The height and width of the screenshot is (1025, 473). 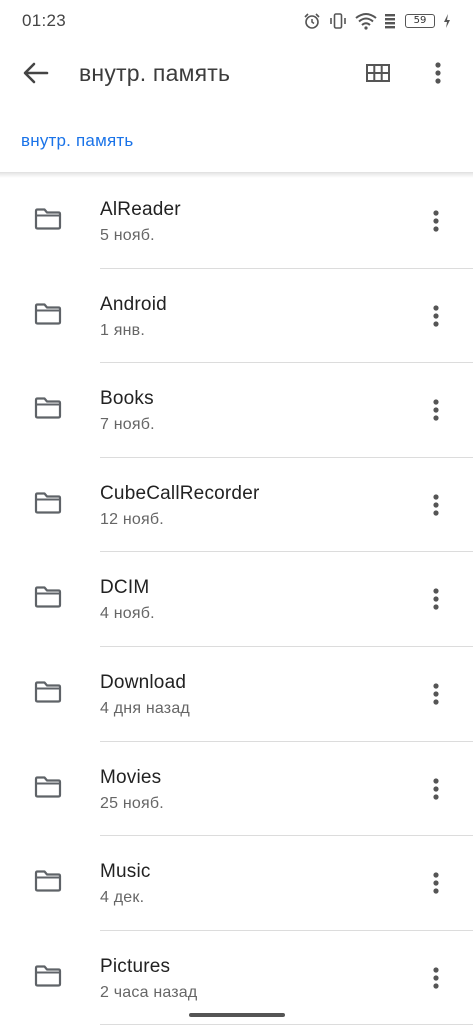 What do you see at coordinates (135, 966) in the screenshot?
I see `folder-name: Pictures` at bounding box center [135, 966].